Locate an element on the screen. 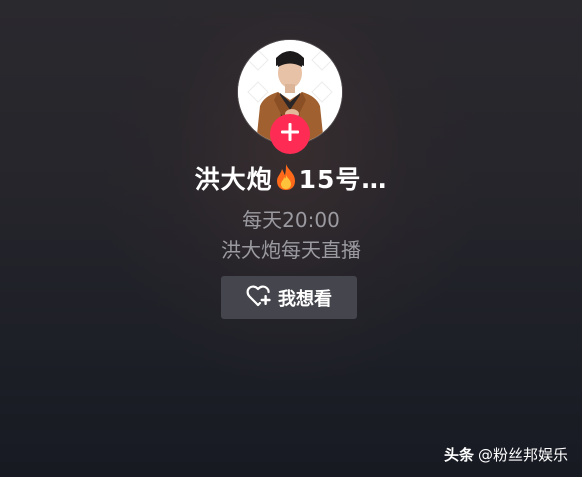 This screenshot has width=582, height=477. schedule-description: 洪大炮每天直播 is located at coordinates (291, 250).